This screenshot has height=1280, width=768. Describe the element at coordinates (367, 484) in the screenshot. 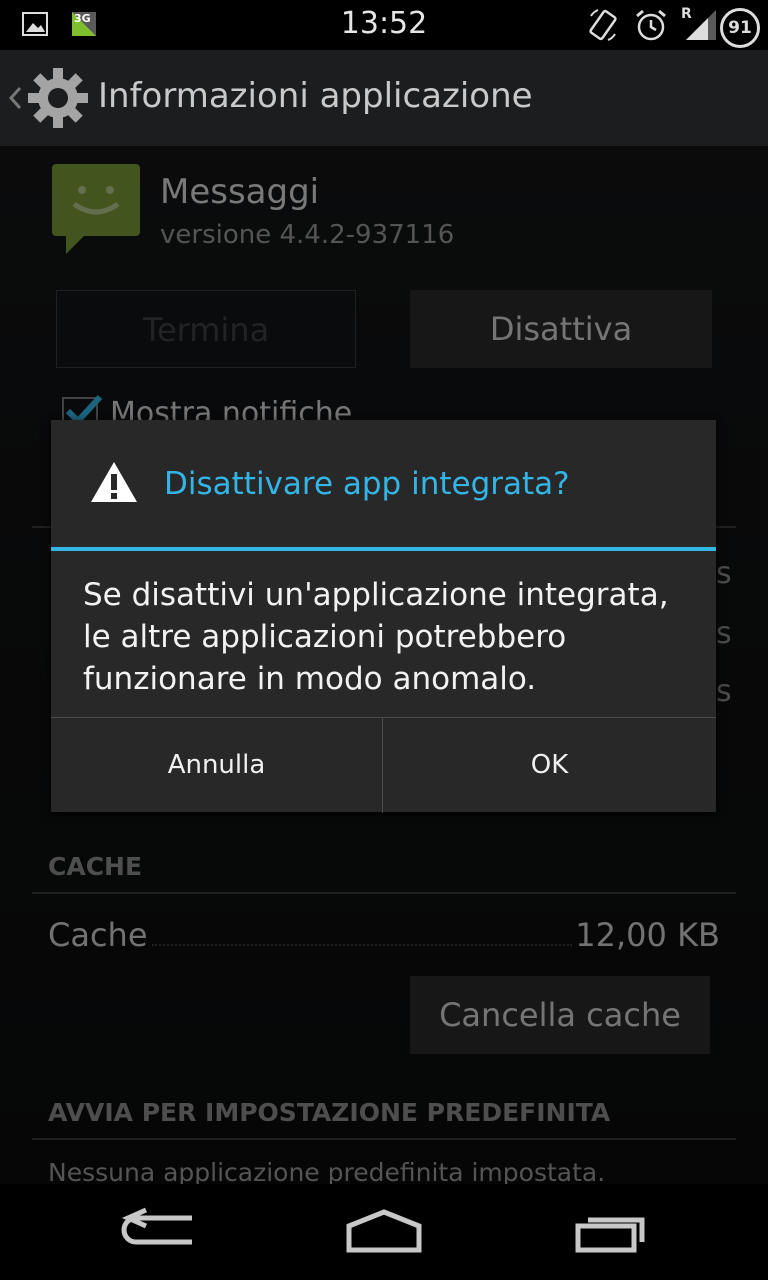

I see `dialog-title: Disattivare app integrata?` at that location.